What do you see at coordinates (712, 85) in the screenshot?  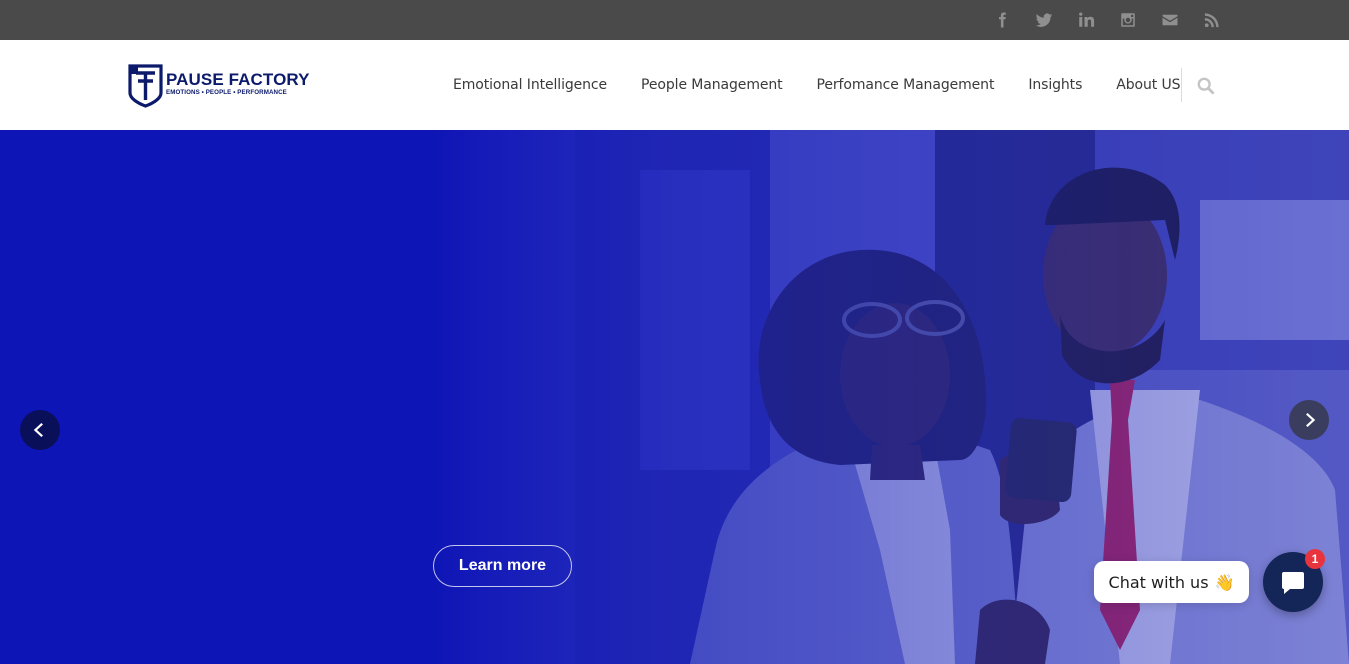 I see `nav-people-management: People Management` at bounding box center [712, 85].